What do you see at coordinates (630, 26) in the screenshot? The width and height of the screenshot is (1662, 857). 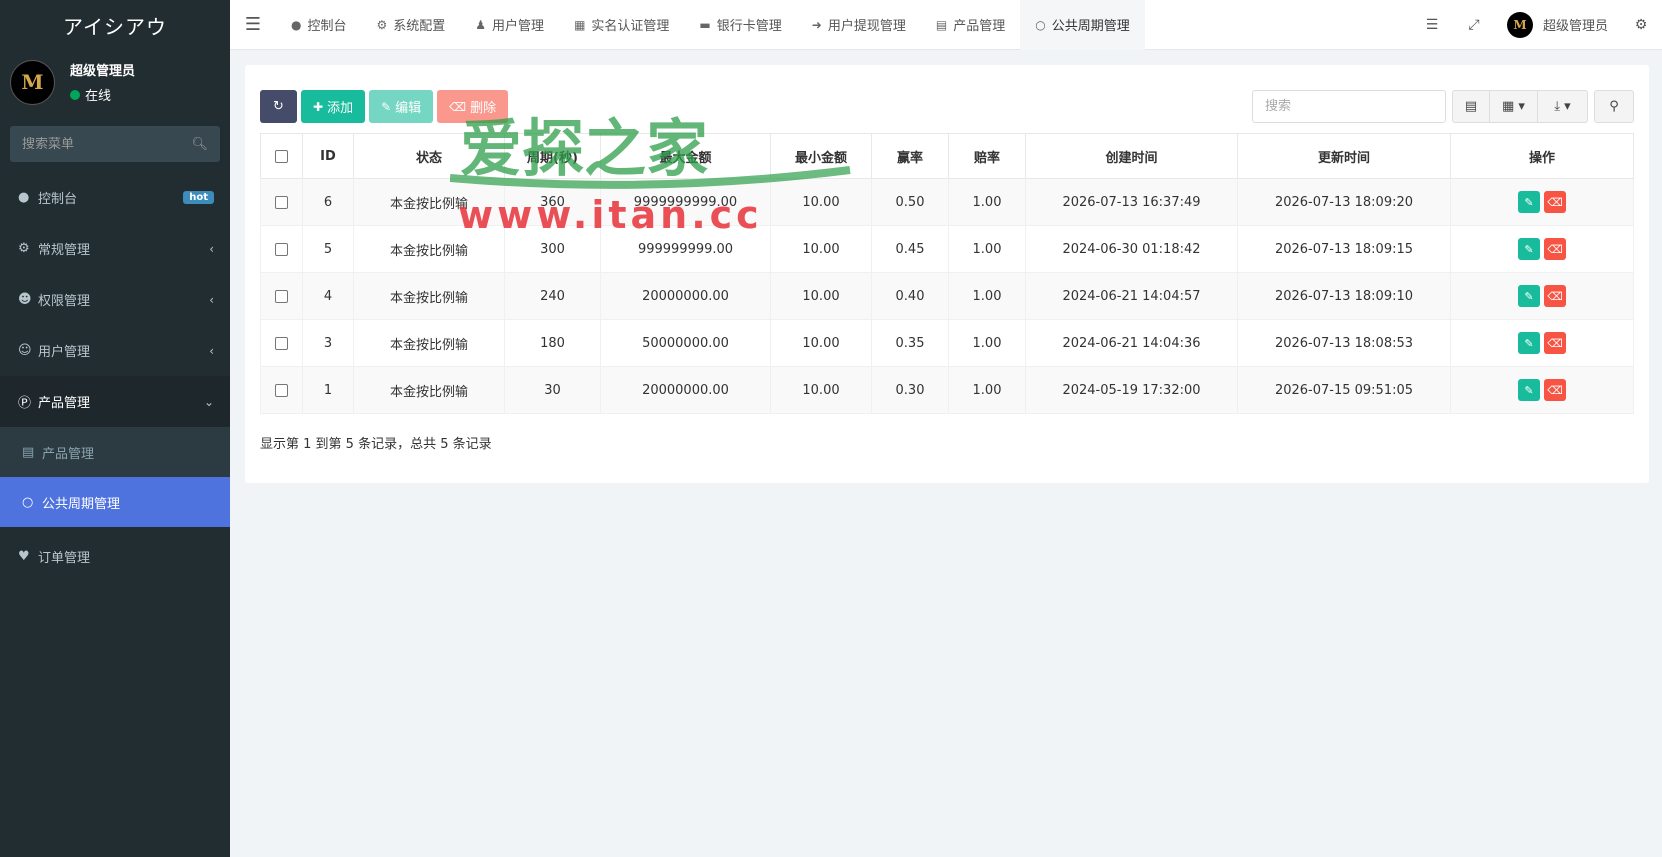 I see `tab-label: 实名认证管理` at bounding box center [630, 26].